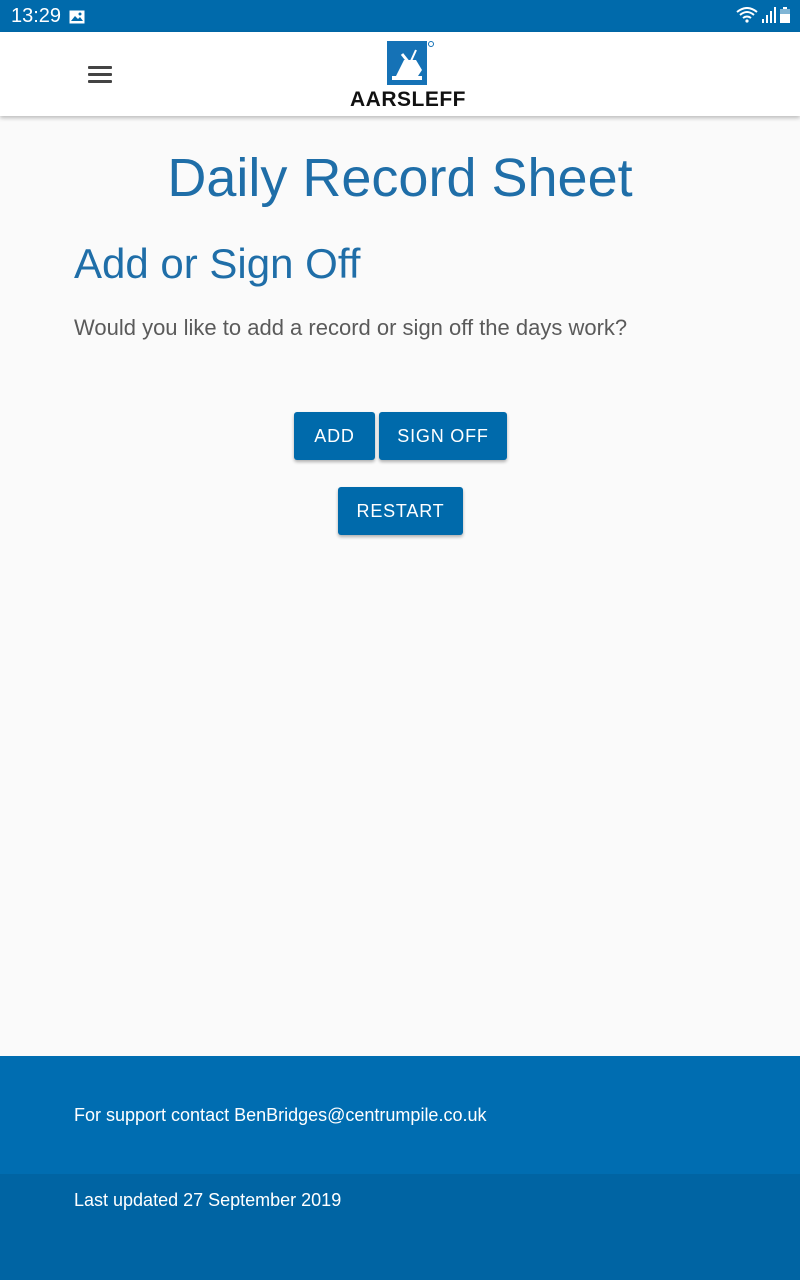  I want to click on aarsleff-logo: AARSLEFF, so click(408, 76).